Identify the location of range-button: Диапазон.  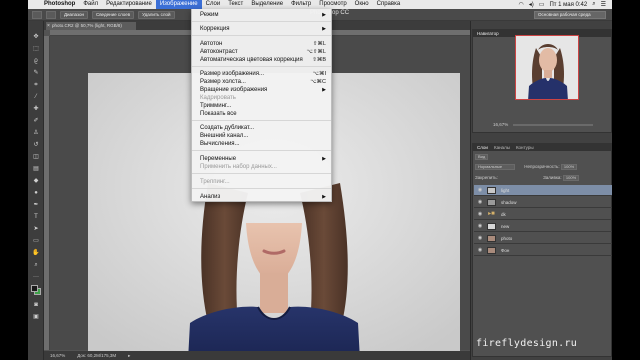
(74, 14).